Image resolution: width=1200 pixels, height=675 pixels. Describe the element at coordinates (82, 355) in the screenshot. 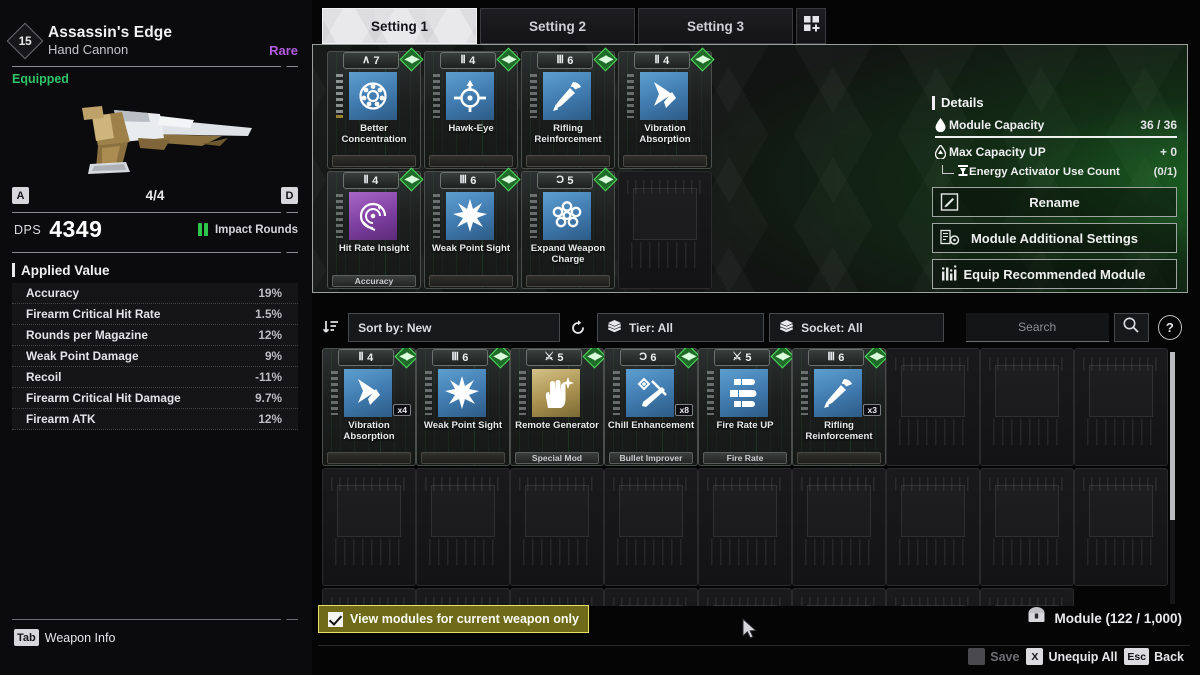

I see `stat-name: Weak Point Damage` at that location.